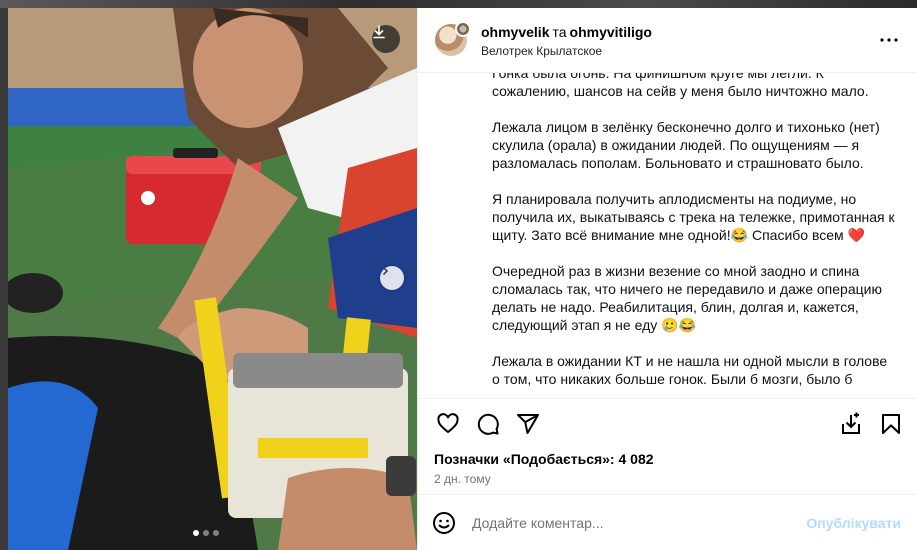 Image resolution: width=917 pixels, height=550 pixels. I want to click on heart-icon, so click(448, 422).